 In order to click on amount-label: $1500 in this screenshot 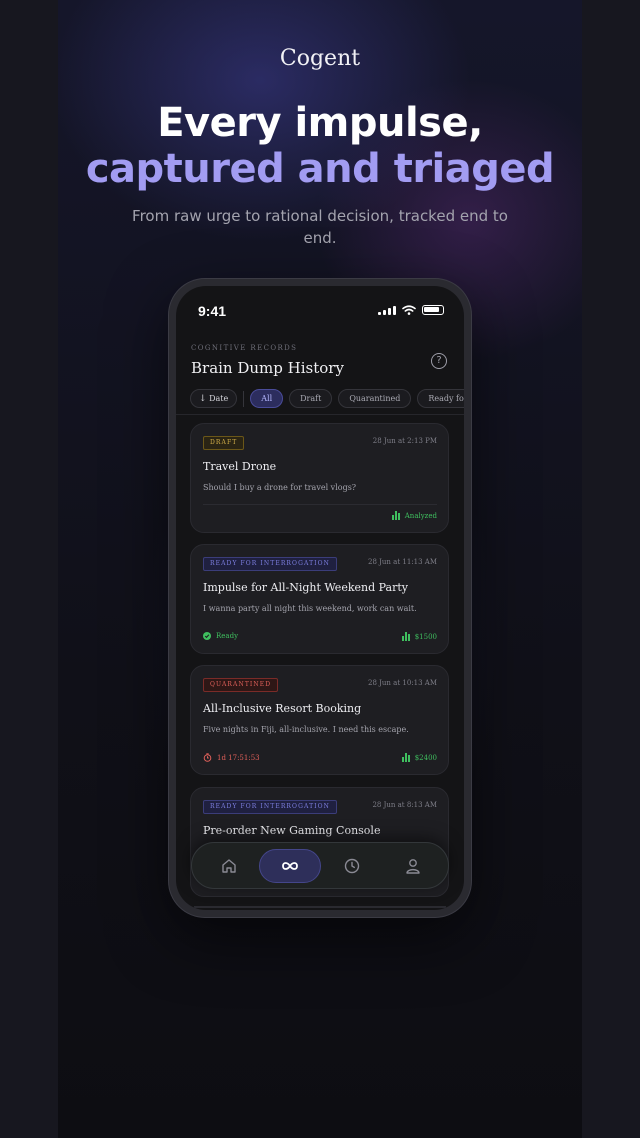, I will do `click(425, 636)`.